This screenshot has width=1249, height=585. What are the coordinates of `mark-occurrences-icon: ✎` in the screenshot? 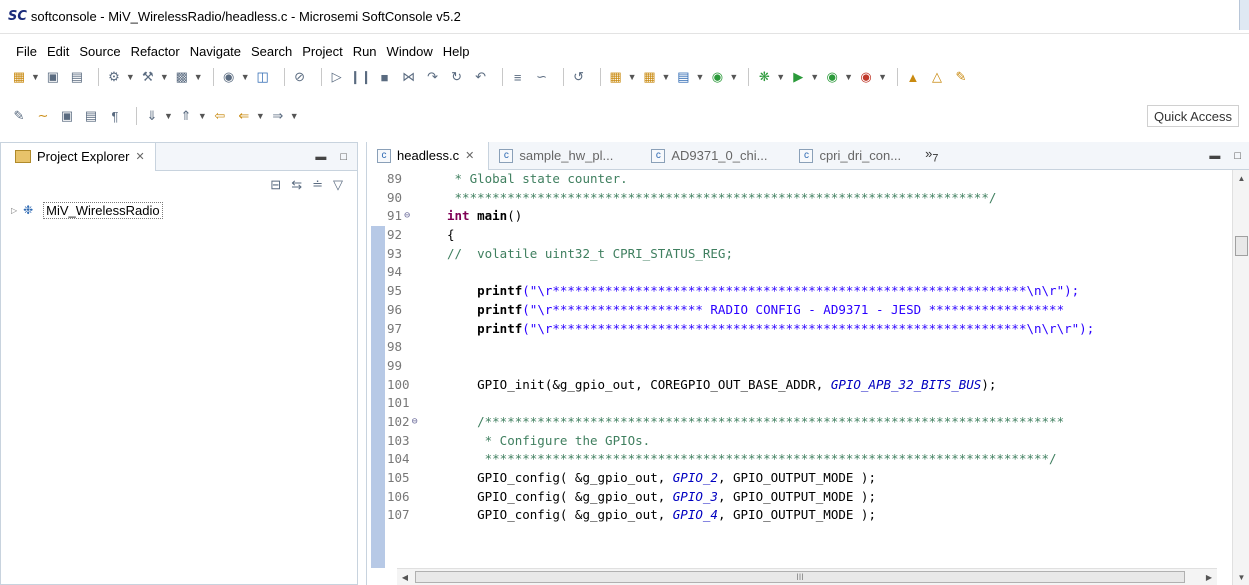 It's located at (19, 116).